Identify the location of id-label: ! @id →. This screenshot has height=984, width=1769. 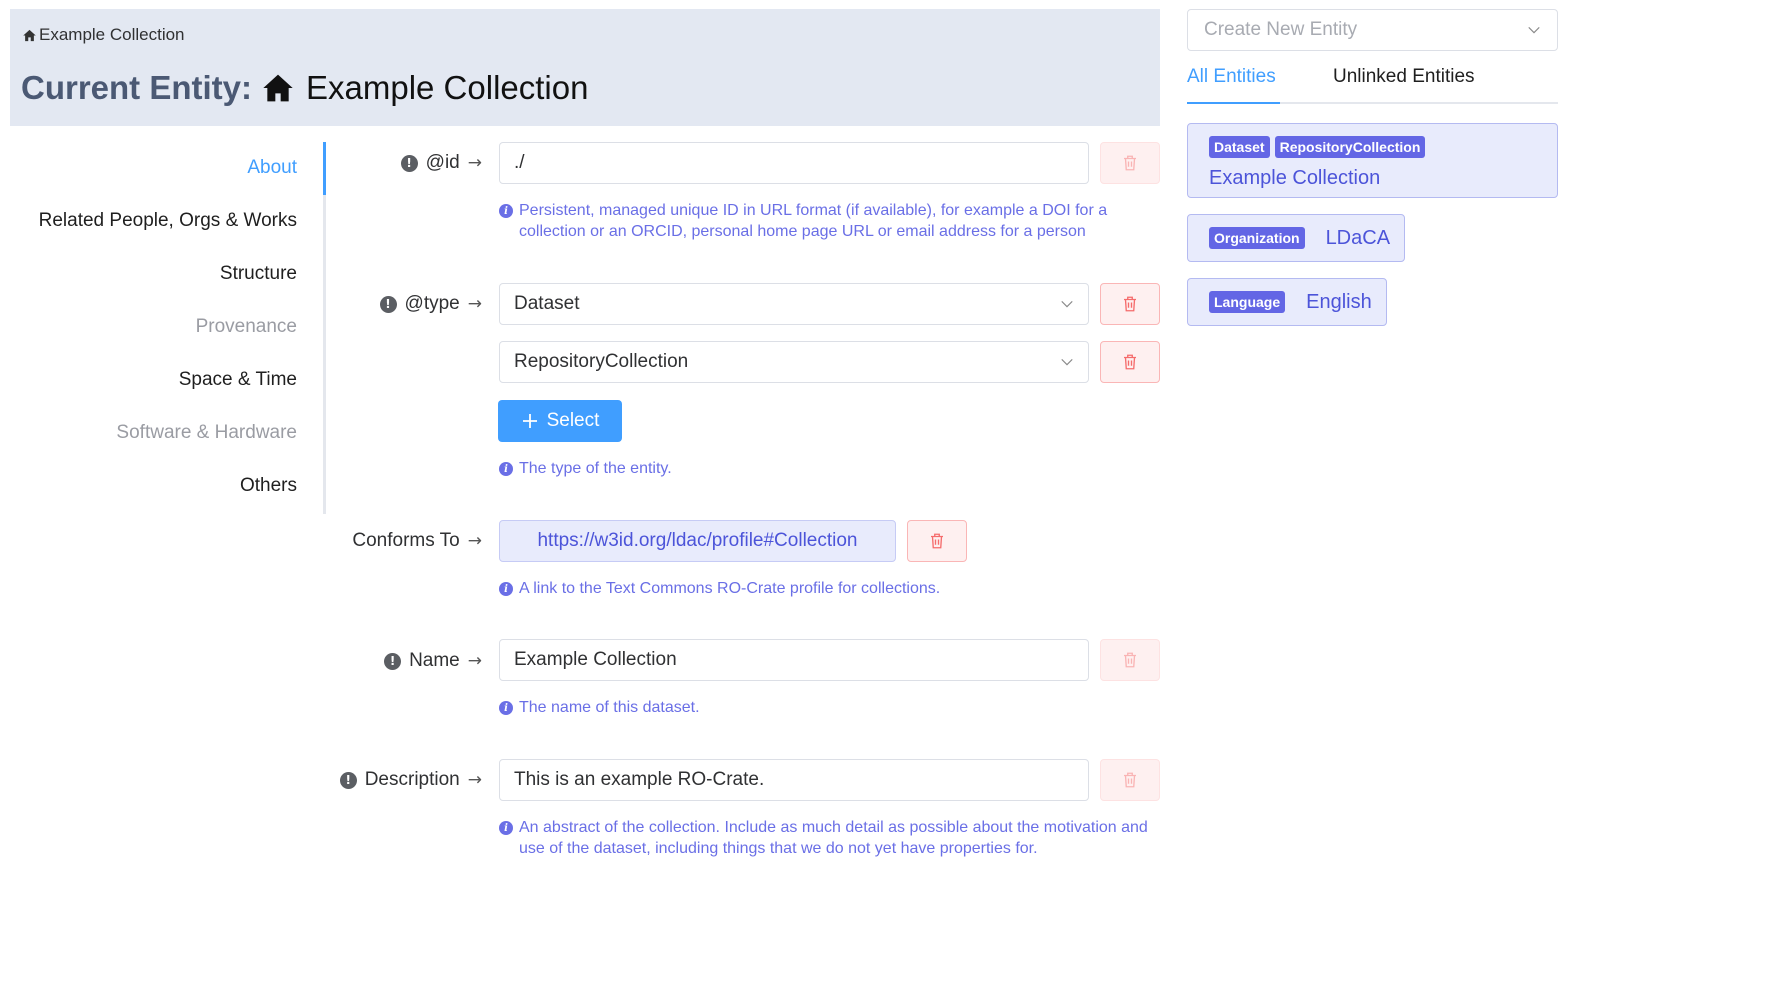
(441, 163).